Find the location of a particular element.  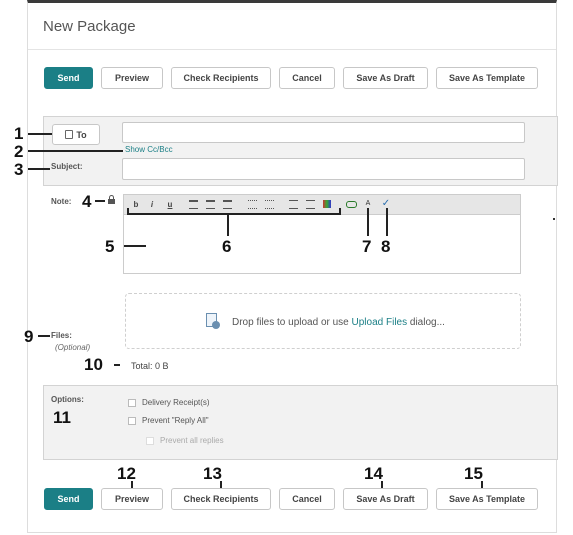

callout-7: 7 is located at coordinates (367, 246).